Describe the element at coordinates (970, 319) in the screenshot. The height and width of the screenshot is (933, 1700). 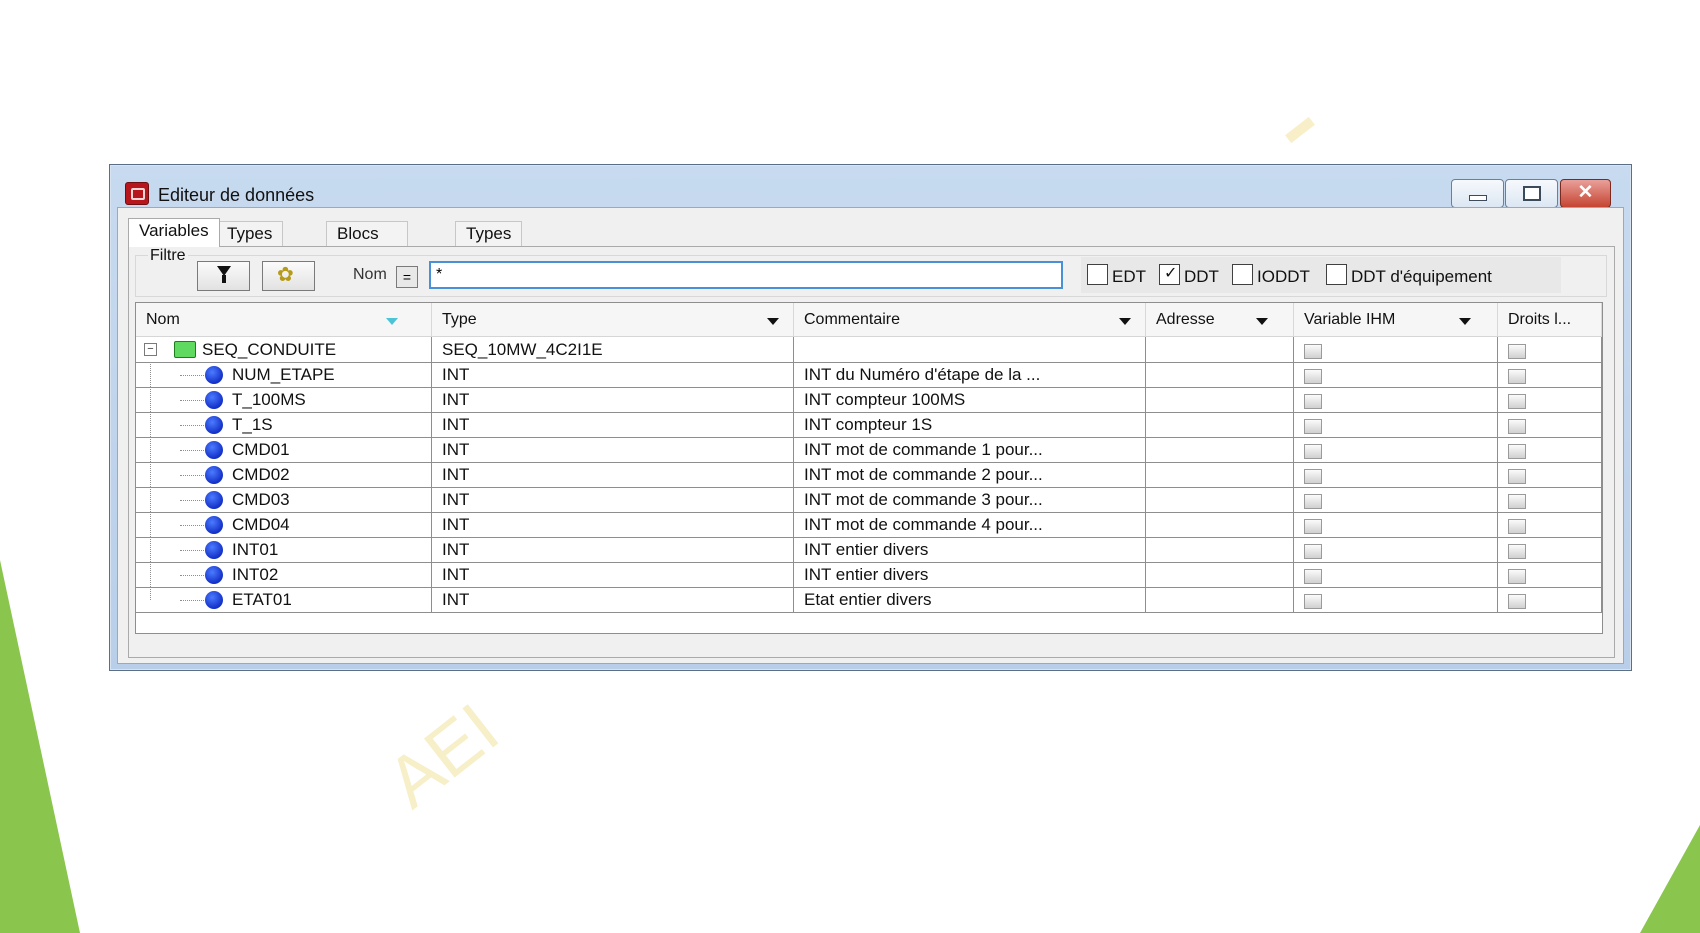
I see `column-header-commentaire: Commentaire` at that location.